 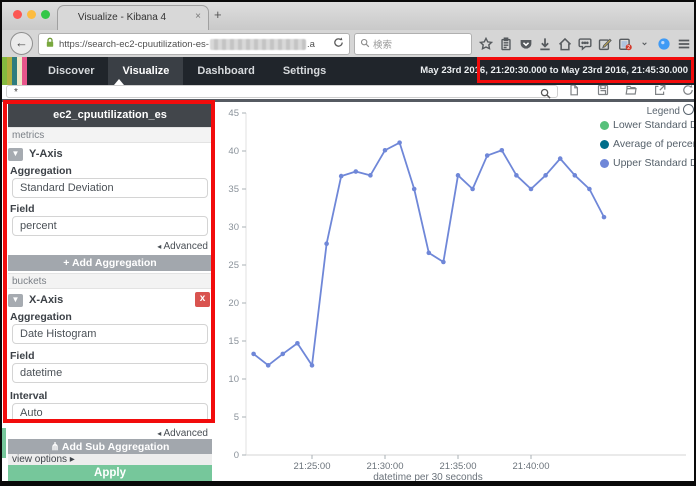 What do you see at coordinates (545, 44) in the screenshot?
I see `download-icon` at bounding box center [545, 44].